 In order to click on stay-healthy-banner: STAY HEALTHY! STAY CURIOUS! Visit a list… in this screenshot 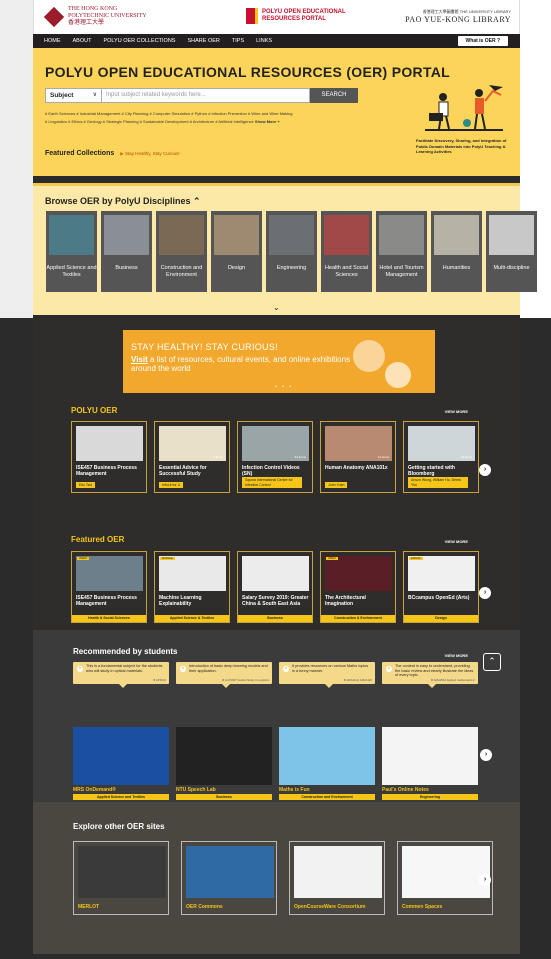, I will do `click(279, 361)`.